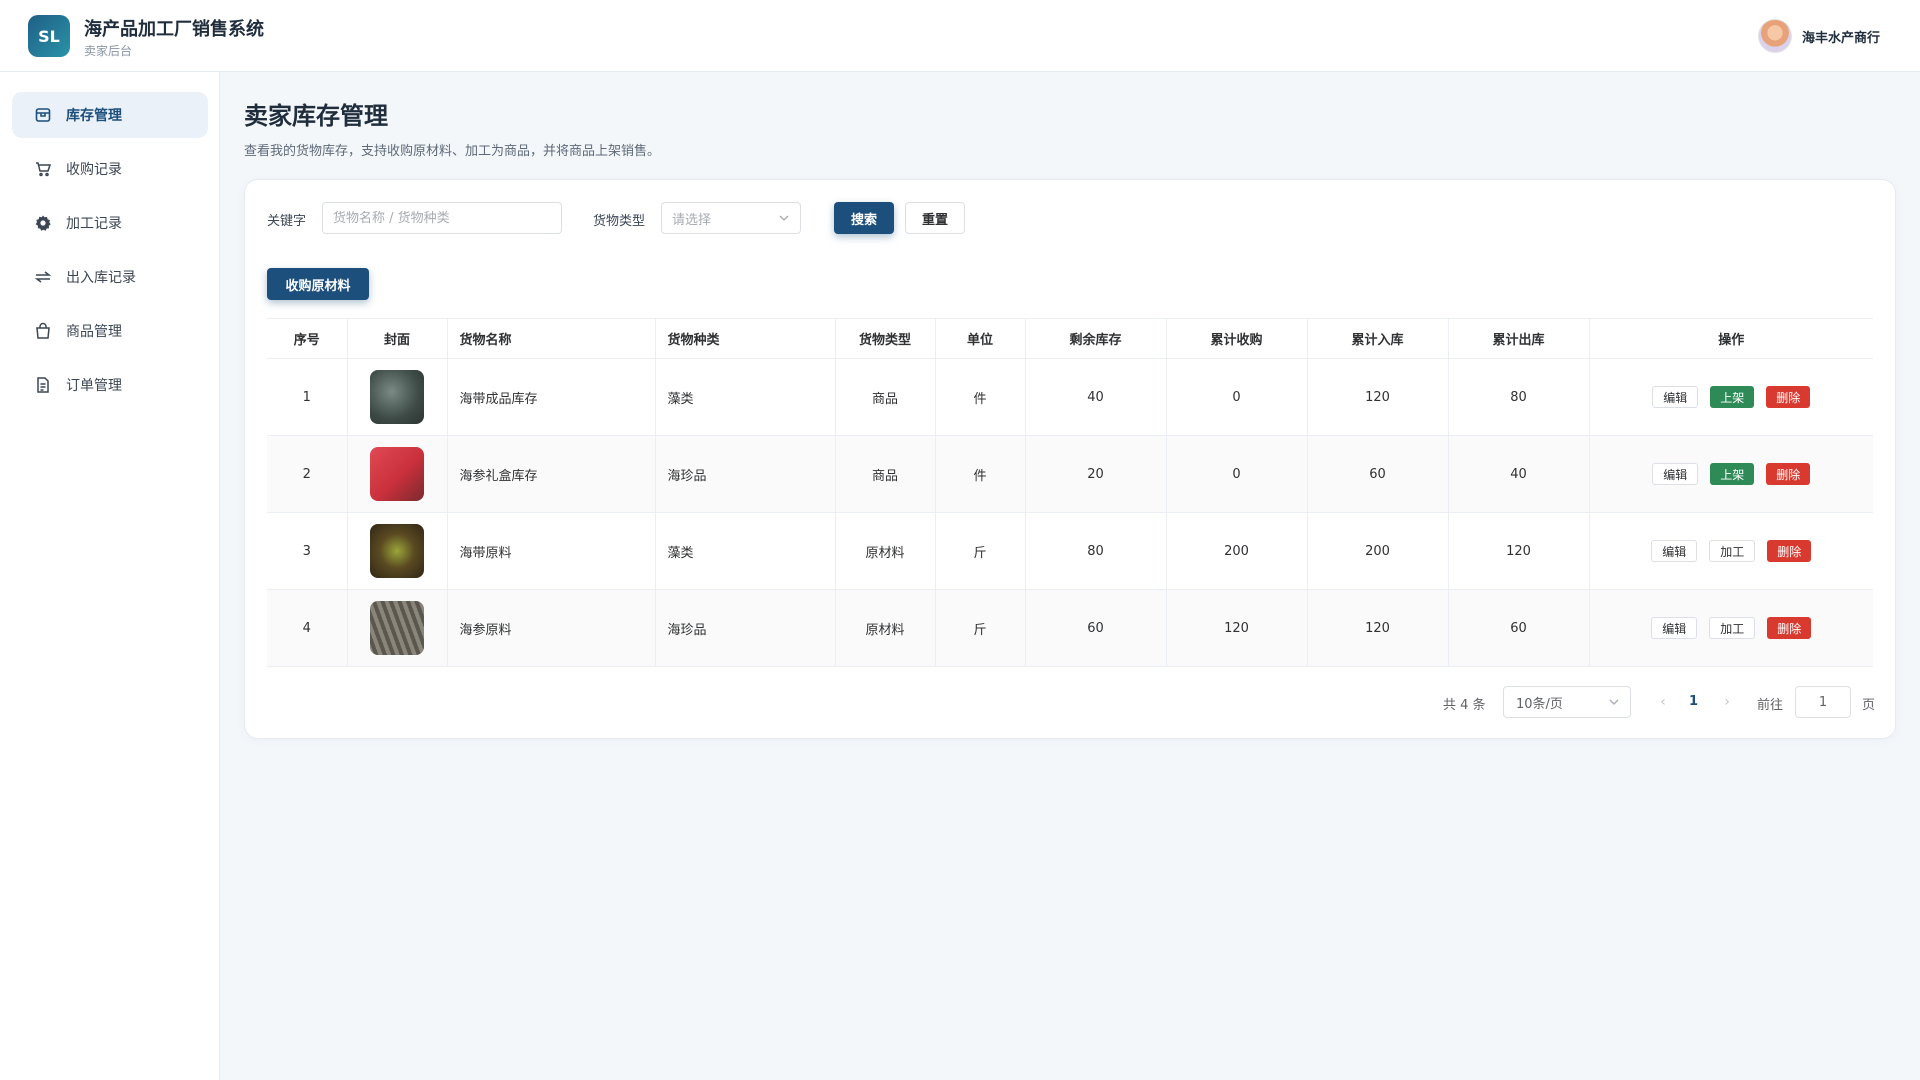 Image resolution: width=1920 pixels, height=1080 pixels. I want to click on user-menu: 海丰水产商行, so click(1818, 36).